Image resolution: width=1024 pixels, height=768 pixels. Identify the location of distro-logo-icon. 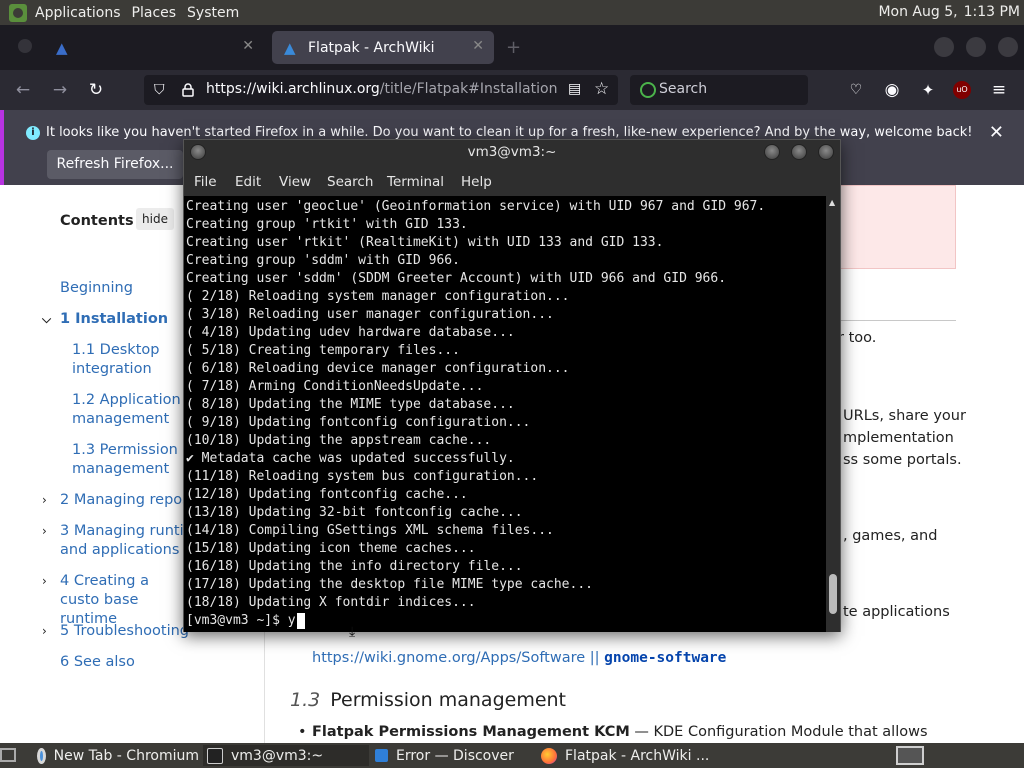
(18, 12).